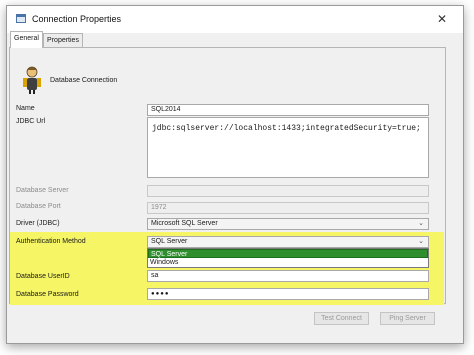  What do you see at coordinates (21, 18) in the screenshot?
I see `window-app-icon` at bounding box center [21, 18].